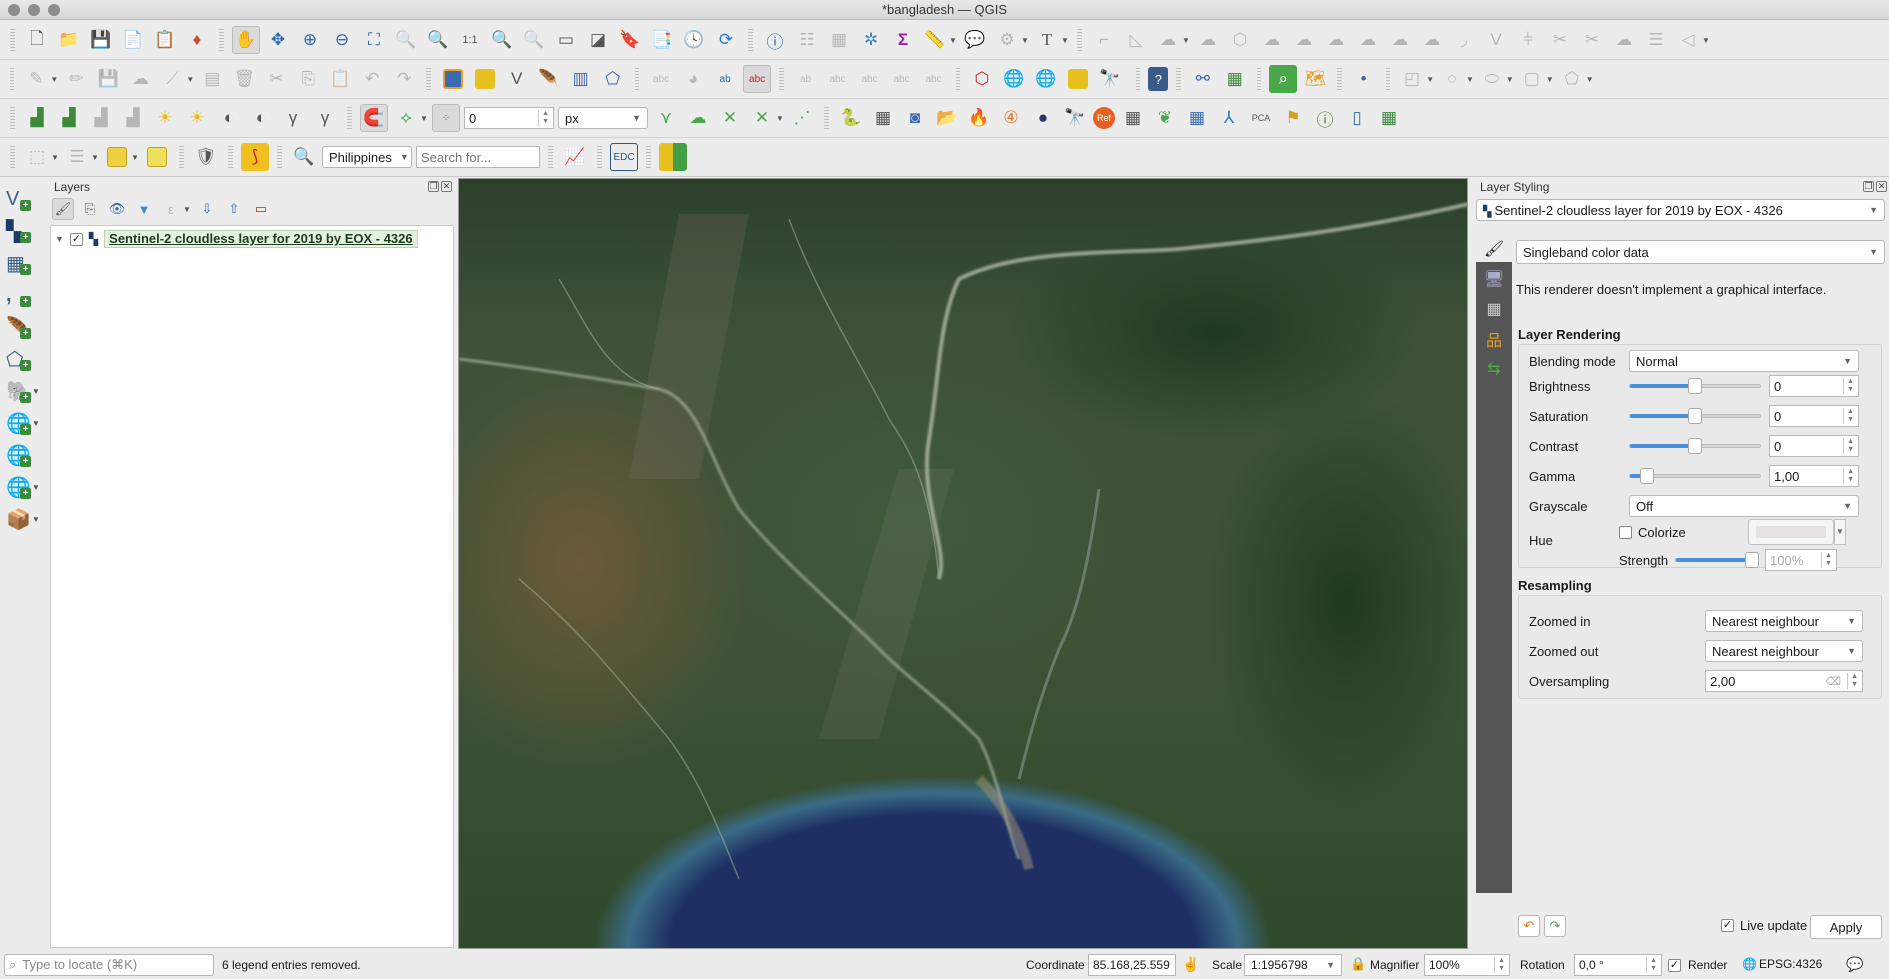 The image size is (1889, 979). What do you see at coordinates (1494, 279) in the screenshot?
I see `tab-transparency: 🖥` at bounding box center [1494, 279].